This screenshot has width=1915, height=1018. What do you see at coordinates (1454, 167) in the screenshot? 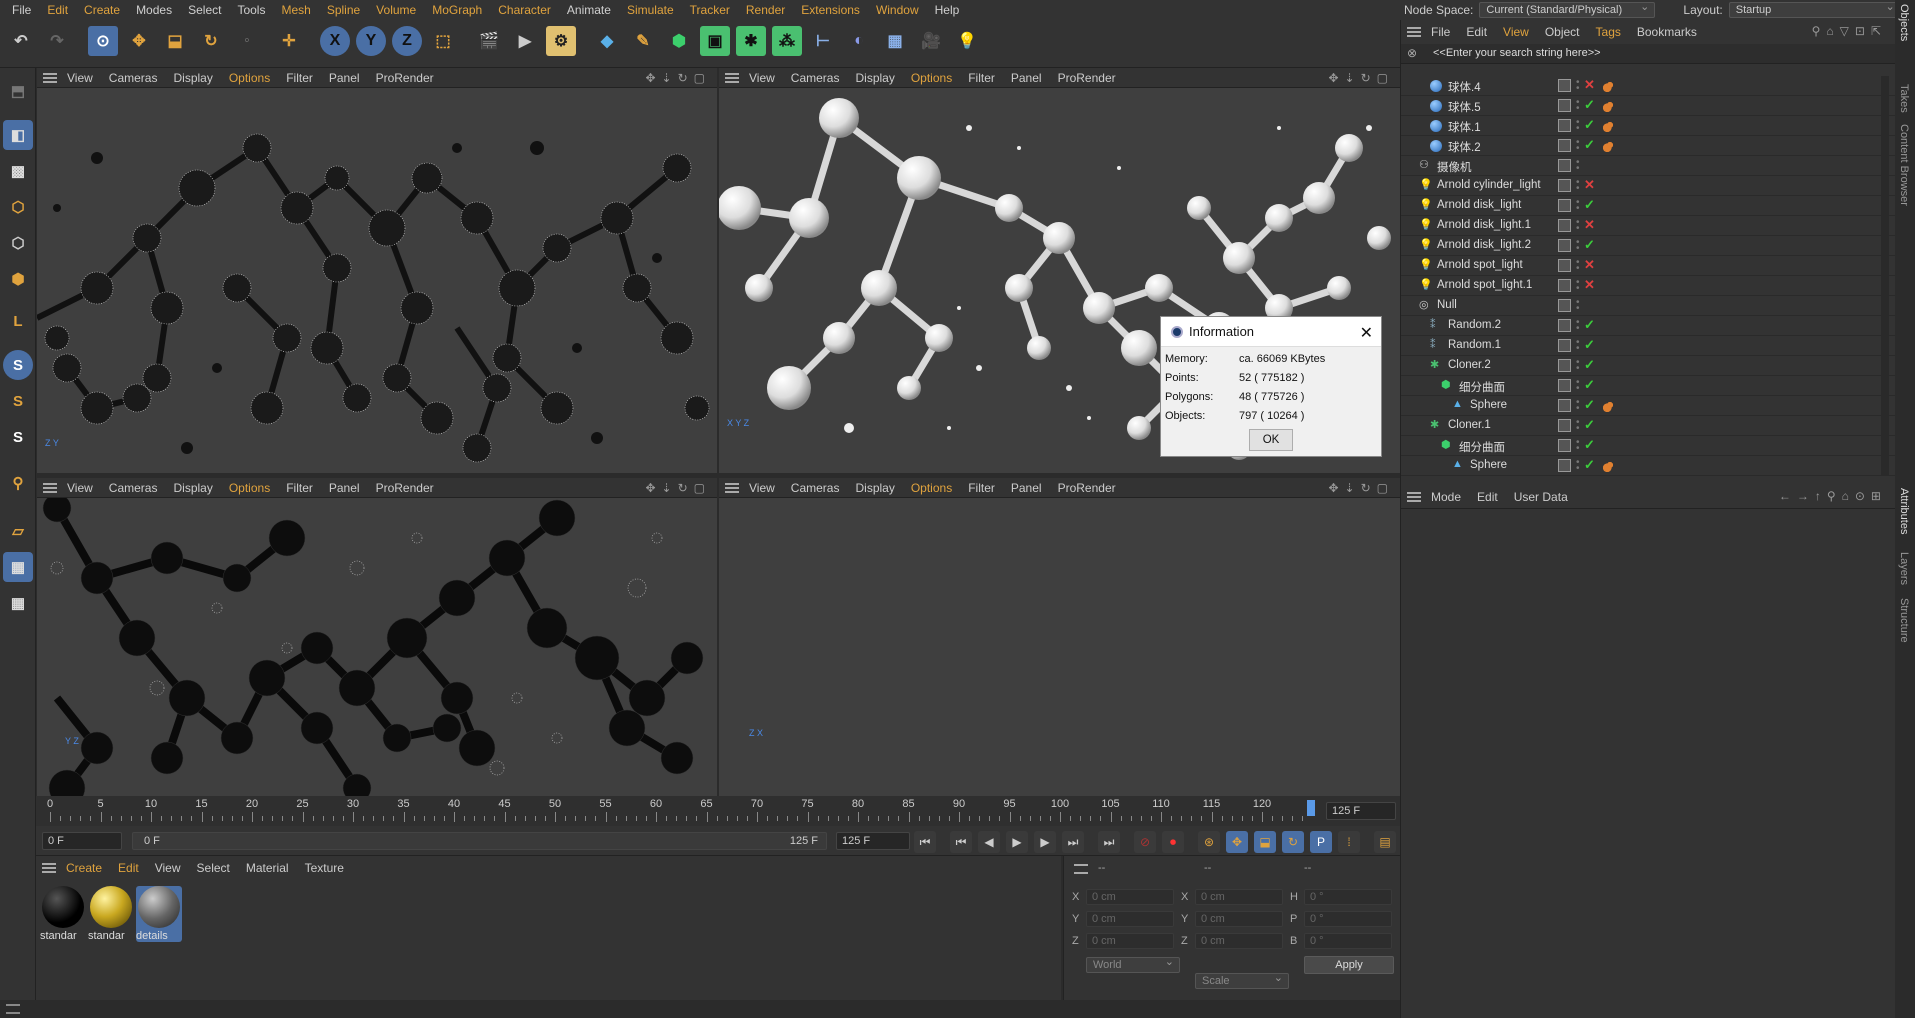
I see `object-name: 摄像机` at bounding box center [1454, 167].